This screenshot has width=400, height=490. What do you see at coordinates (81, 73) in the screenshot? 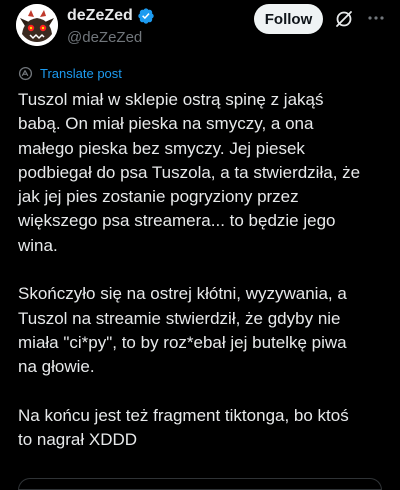
I see `translate-post-label: Translate post` at bounding box center [81, 73].